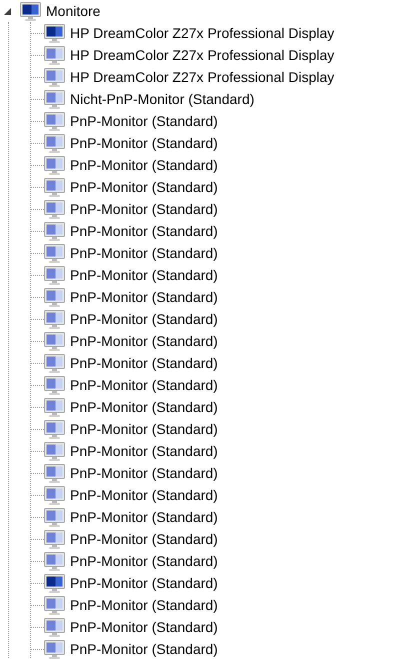  Describe the element at coordinates (162, 99) in the screenshot. I see `tree-item: Nicht-PnP-Monitor (Standard)` at that location.